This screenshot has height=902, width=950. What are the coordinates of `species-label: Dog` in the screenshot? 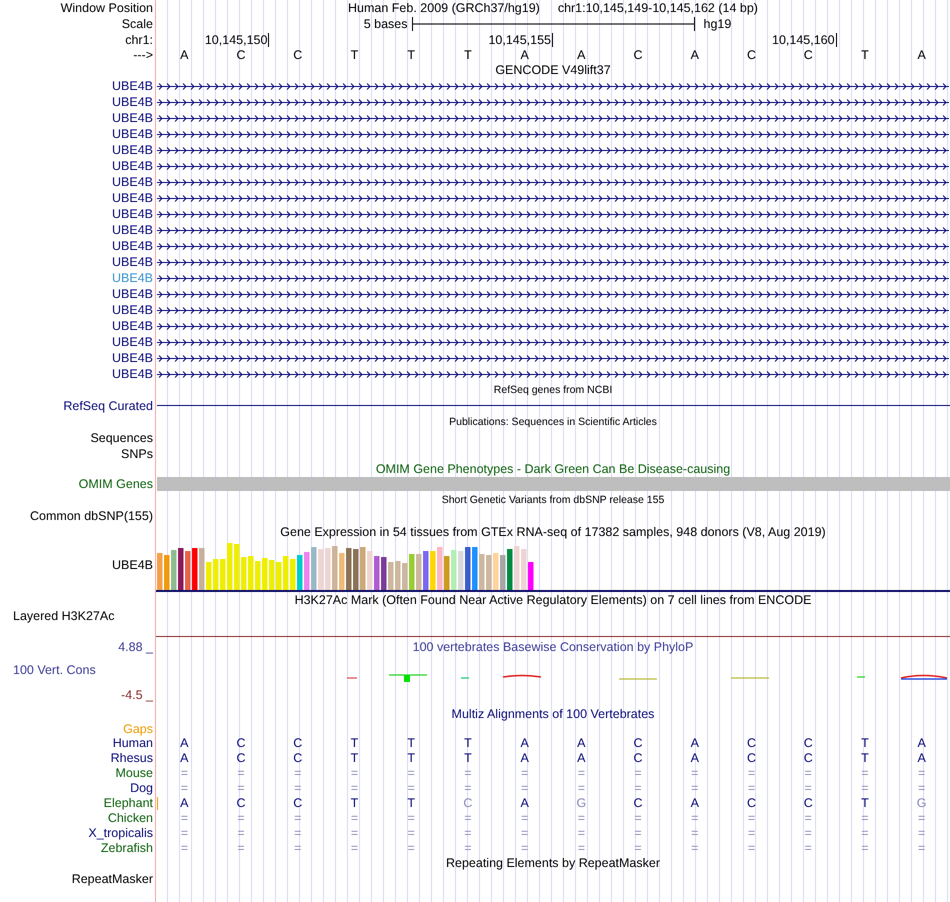 It's located at (141, 788).